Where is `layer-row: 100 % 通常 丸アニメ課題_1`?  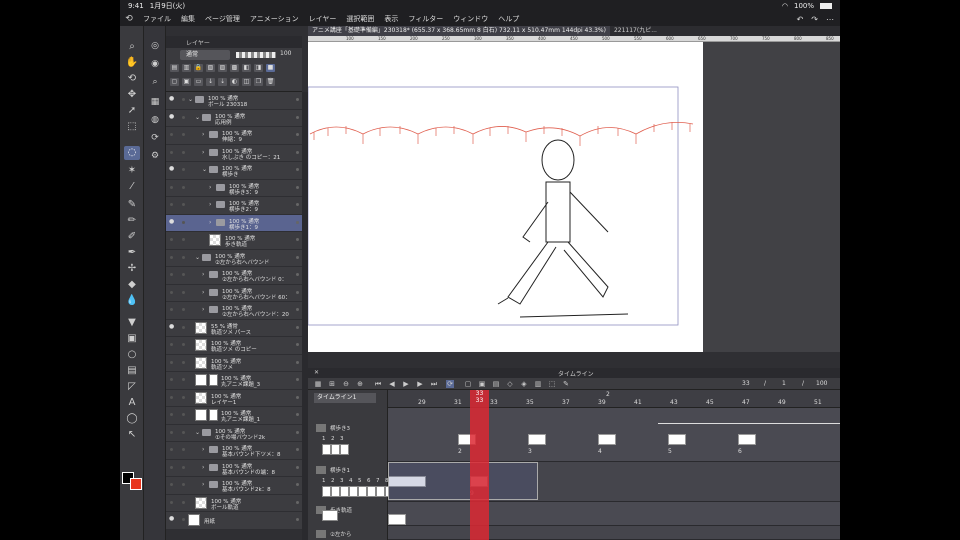 layer-row: 100 % 通常 丸アニメ課題_1 is located at coordinates (234, 416).